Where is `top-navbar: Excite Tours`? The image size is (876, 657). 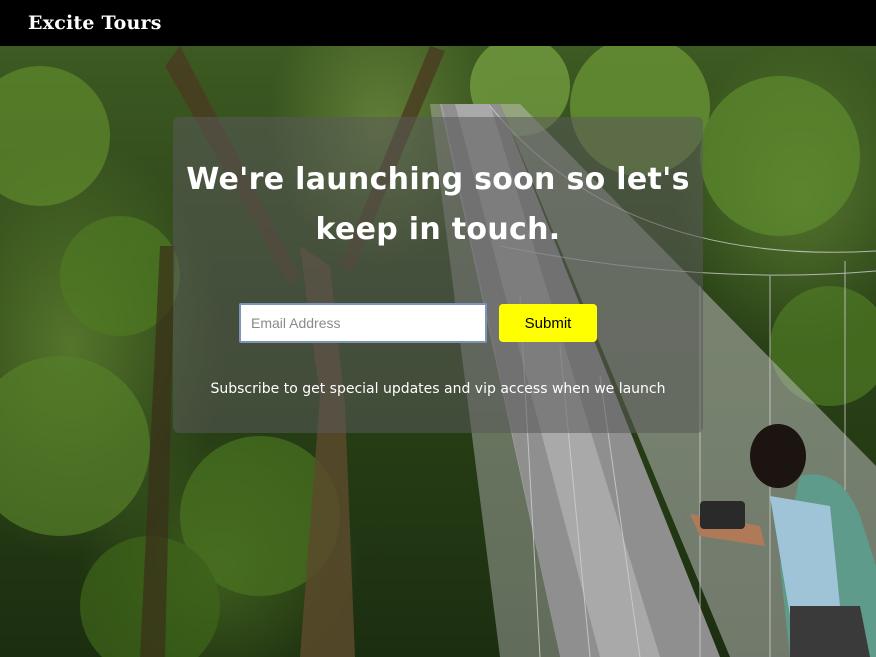
top-navbar: Excite Tours is located at coordinates (438, 23).